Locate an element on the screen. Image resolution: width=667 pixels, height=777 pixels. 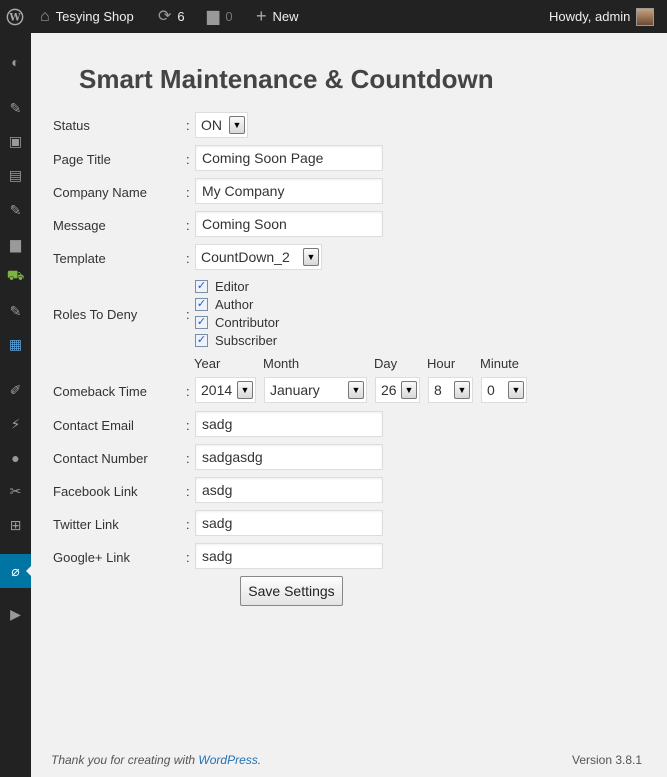
minute-select: 0 ▼ is located at coordinates (504, 390).